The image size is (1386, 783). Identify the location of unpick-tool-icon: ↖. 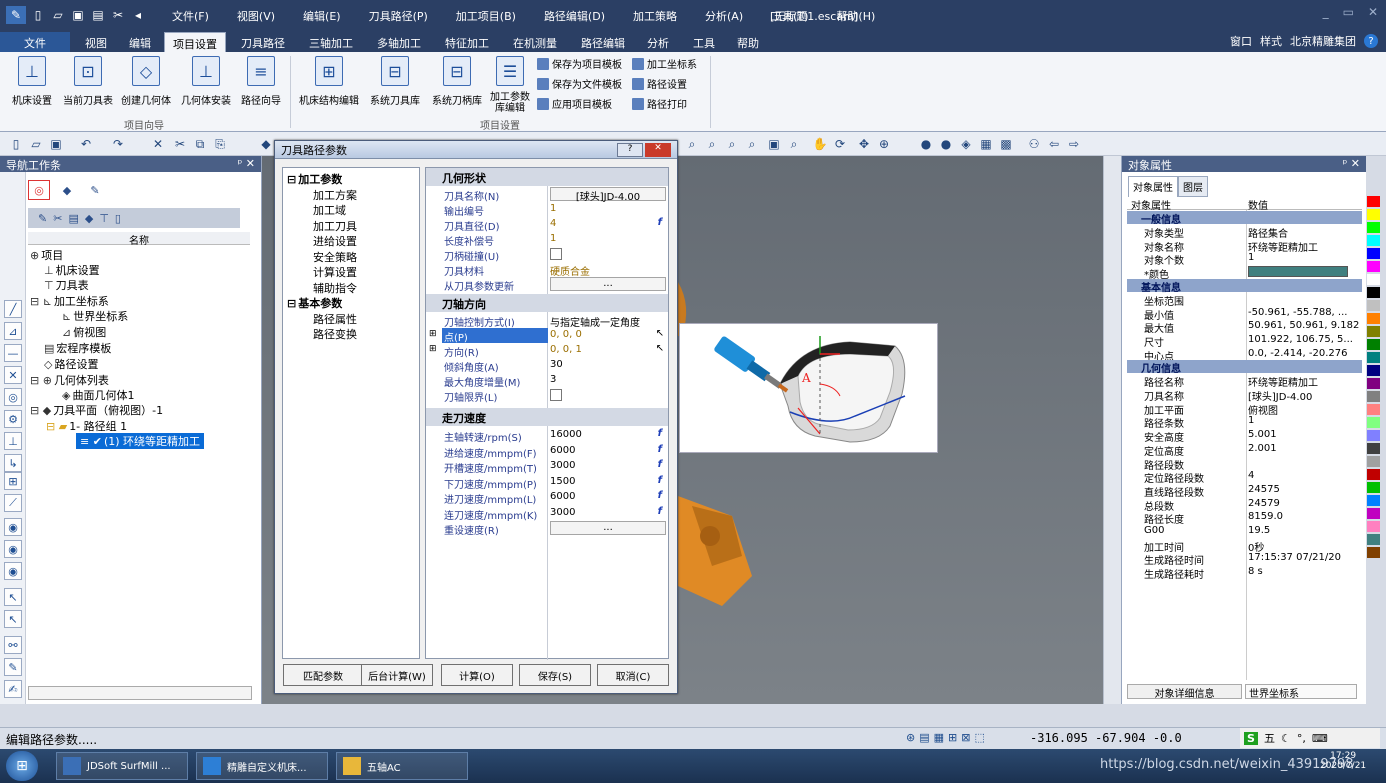
(13, 619).